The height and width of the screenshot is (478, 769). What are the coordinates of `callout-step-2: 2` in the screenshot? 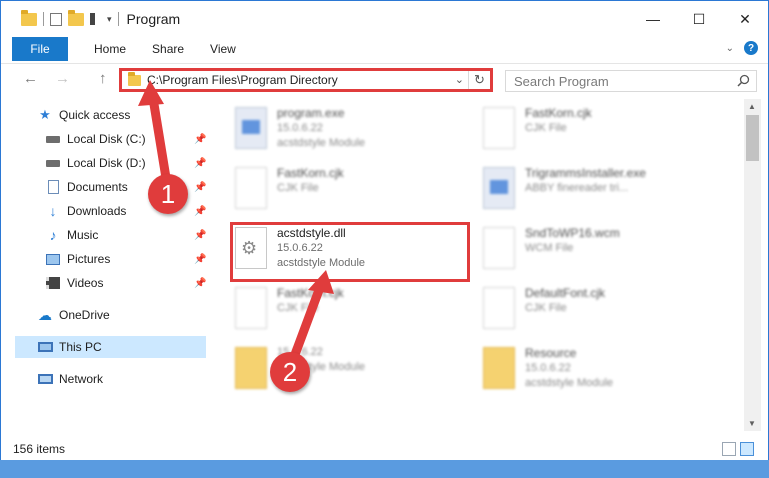 It's located at (290, 372).